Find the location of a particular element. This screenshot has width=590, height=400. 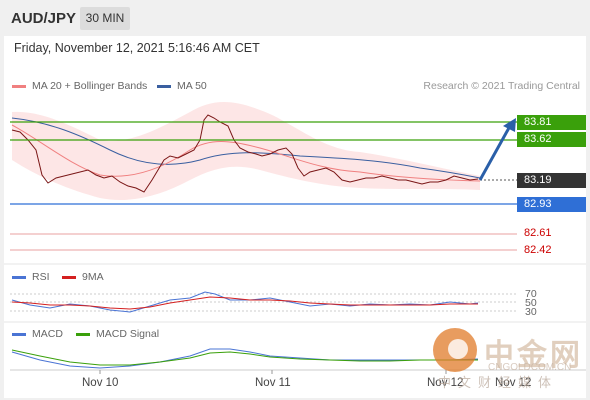

legend-ma50: MA 50 is located at coordinates (182, 86).